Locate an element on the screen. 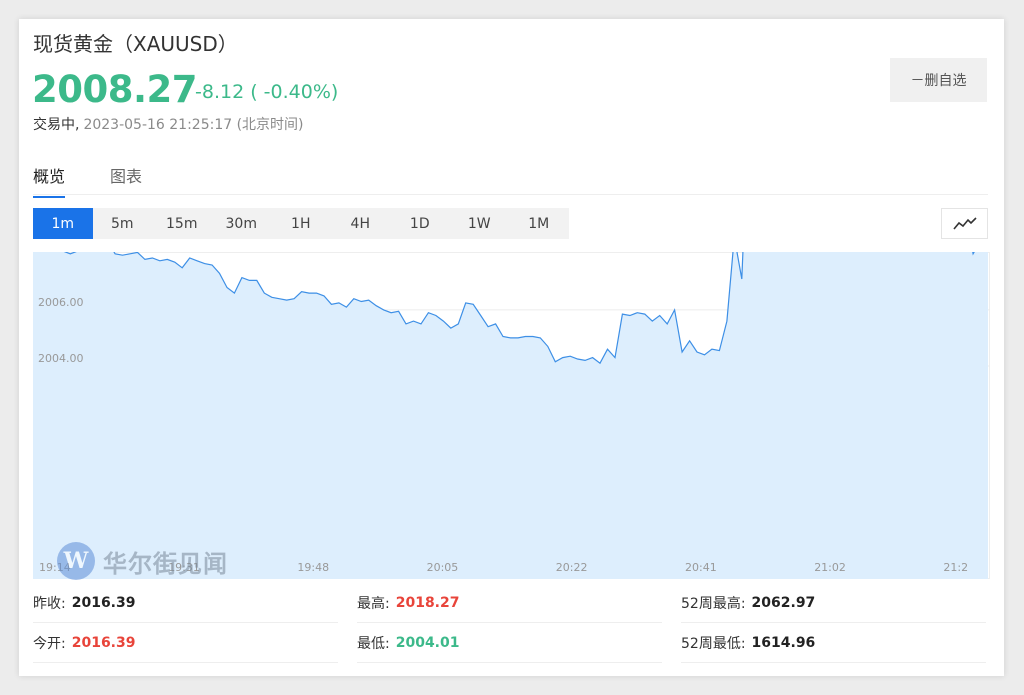  x-tick-label: 21:2 is located at coordinates (955, 567).